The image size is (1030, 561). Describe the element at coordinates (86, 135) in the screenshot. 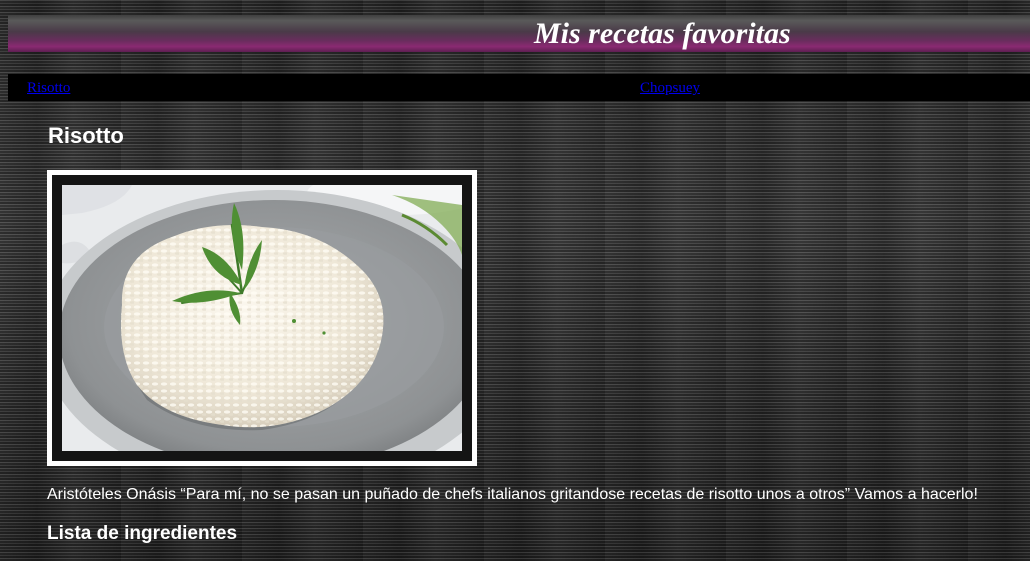

I see `recipe-title: Risotto` at that location.